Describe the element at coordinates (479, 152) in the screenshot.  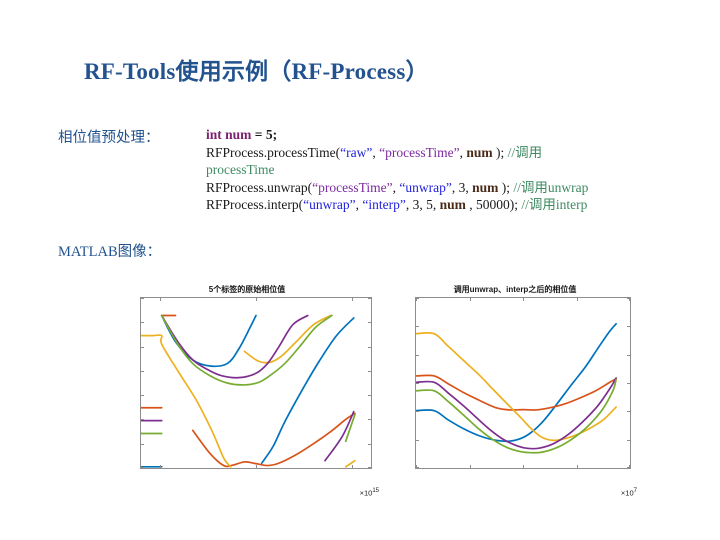
I see `code-line2-arg3: num` at that location.